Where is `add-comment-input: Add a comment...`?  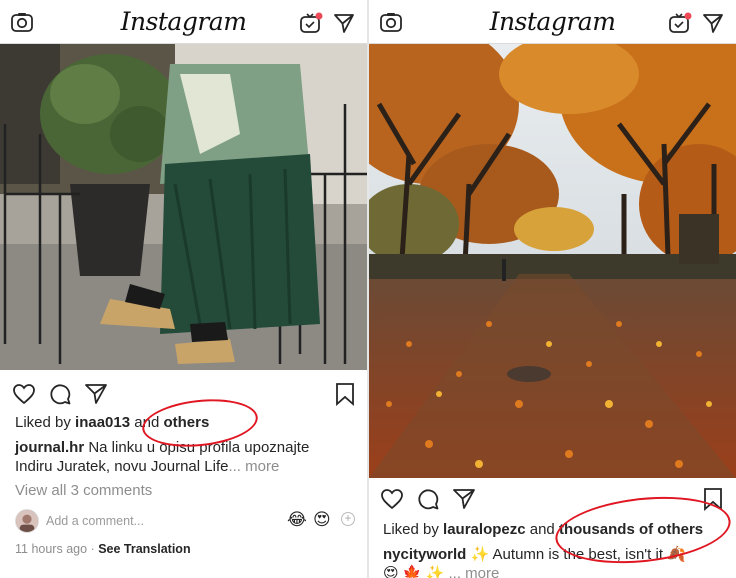 add-comment-input: Add a comment... is located at coordinates (95, 521).